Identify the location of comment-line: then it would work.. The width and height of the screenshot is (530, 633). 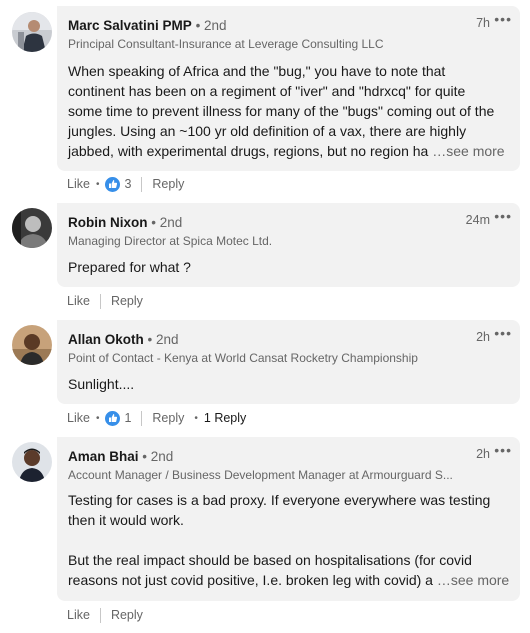
(126, 520).